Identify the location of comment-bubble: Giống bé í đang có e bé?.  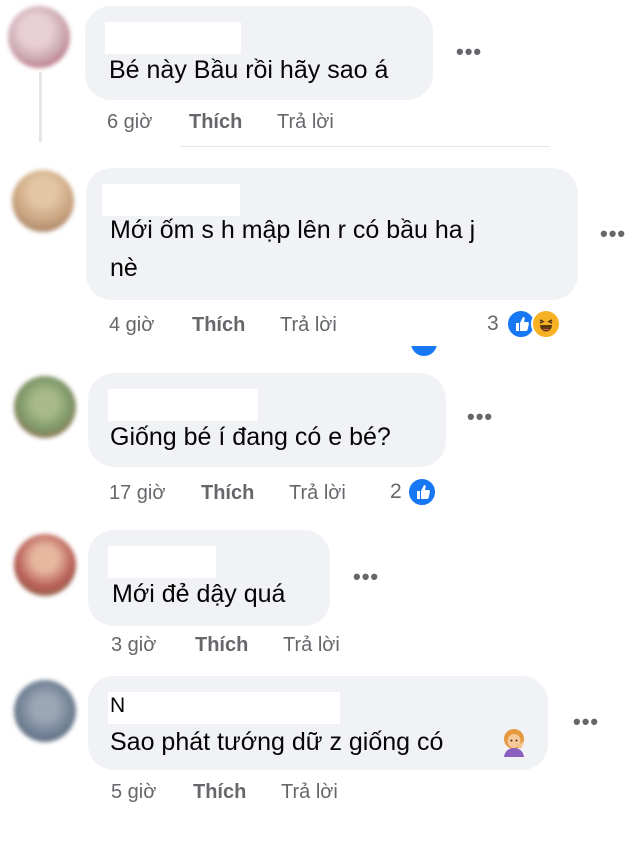
(267, 420).